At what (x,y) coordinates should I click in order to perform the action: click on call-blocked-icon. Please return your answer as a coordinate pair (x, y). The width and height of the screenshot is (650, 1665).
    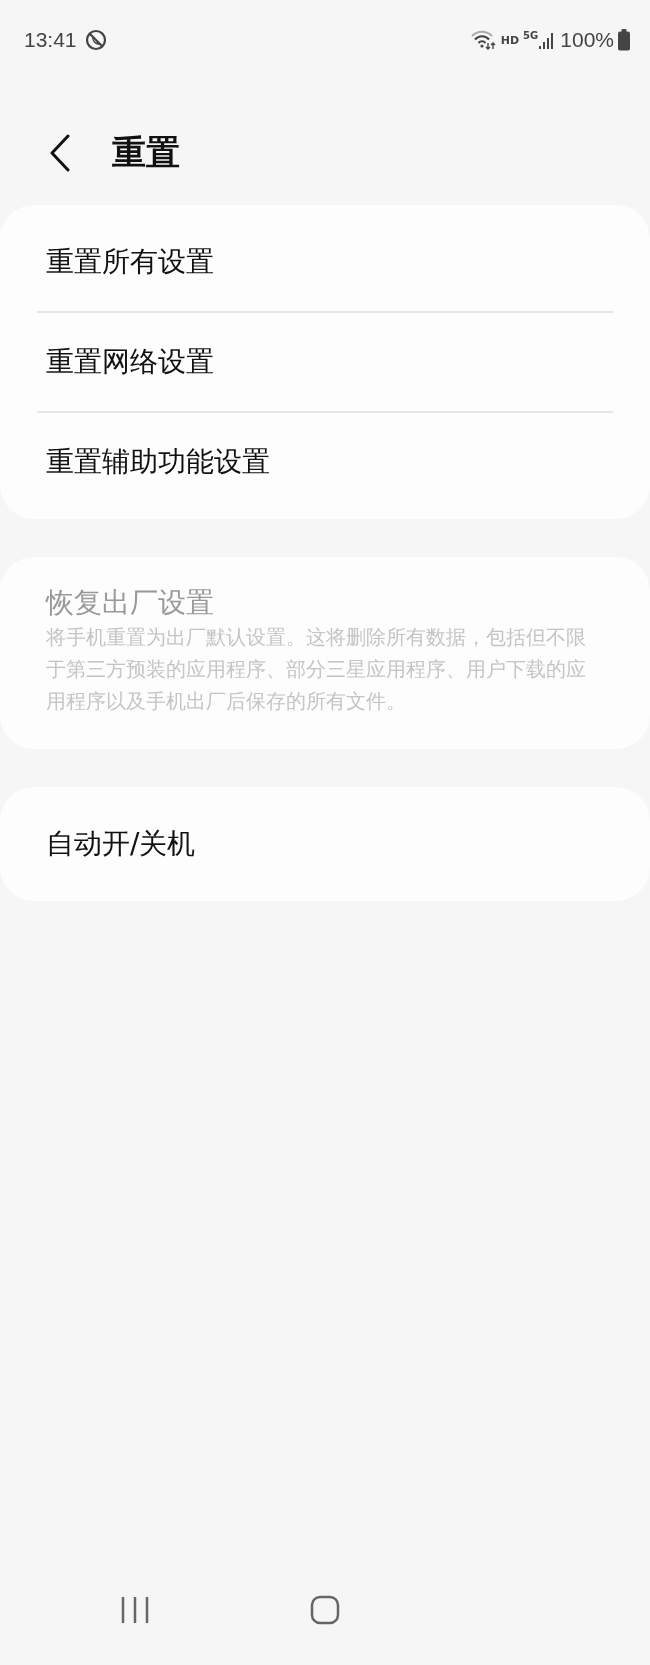
    Looking at the image, I should click on (95, 40).